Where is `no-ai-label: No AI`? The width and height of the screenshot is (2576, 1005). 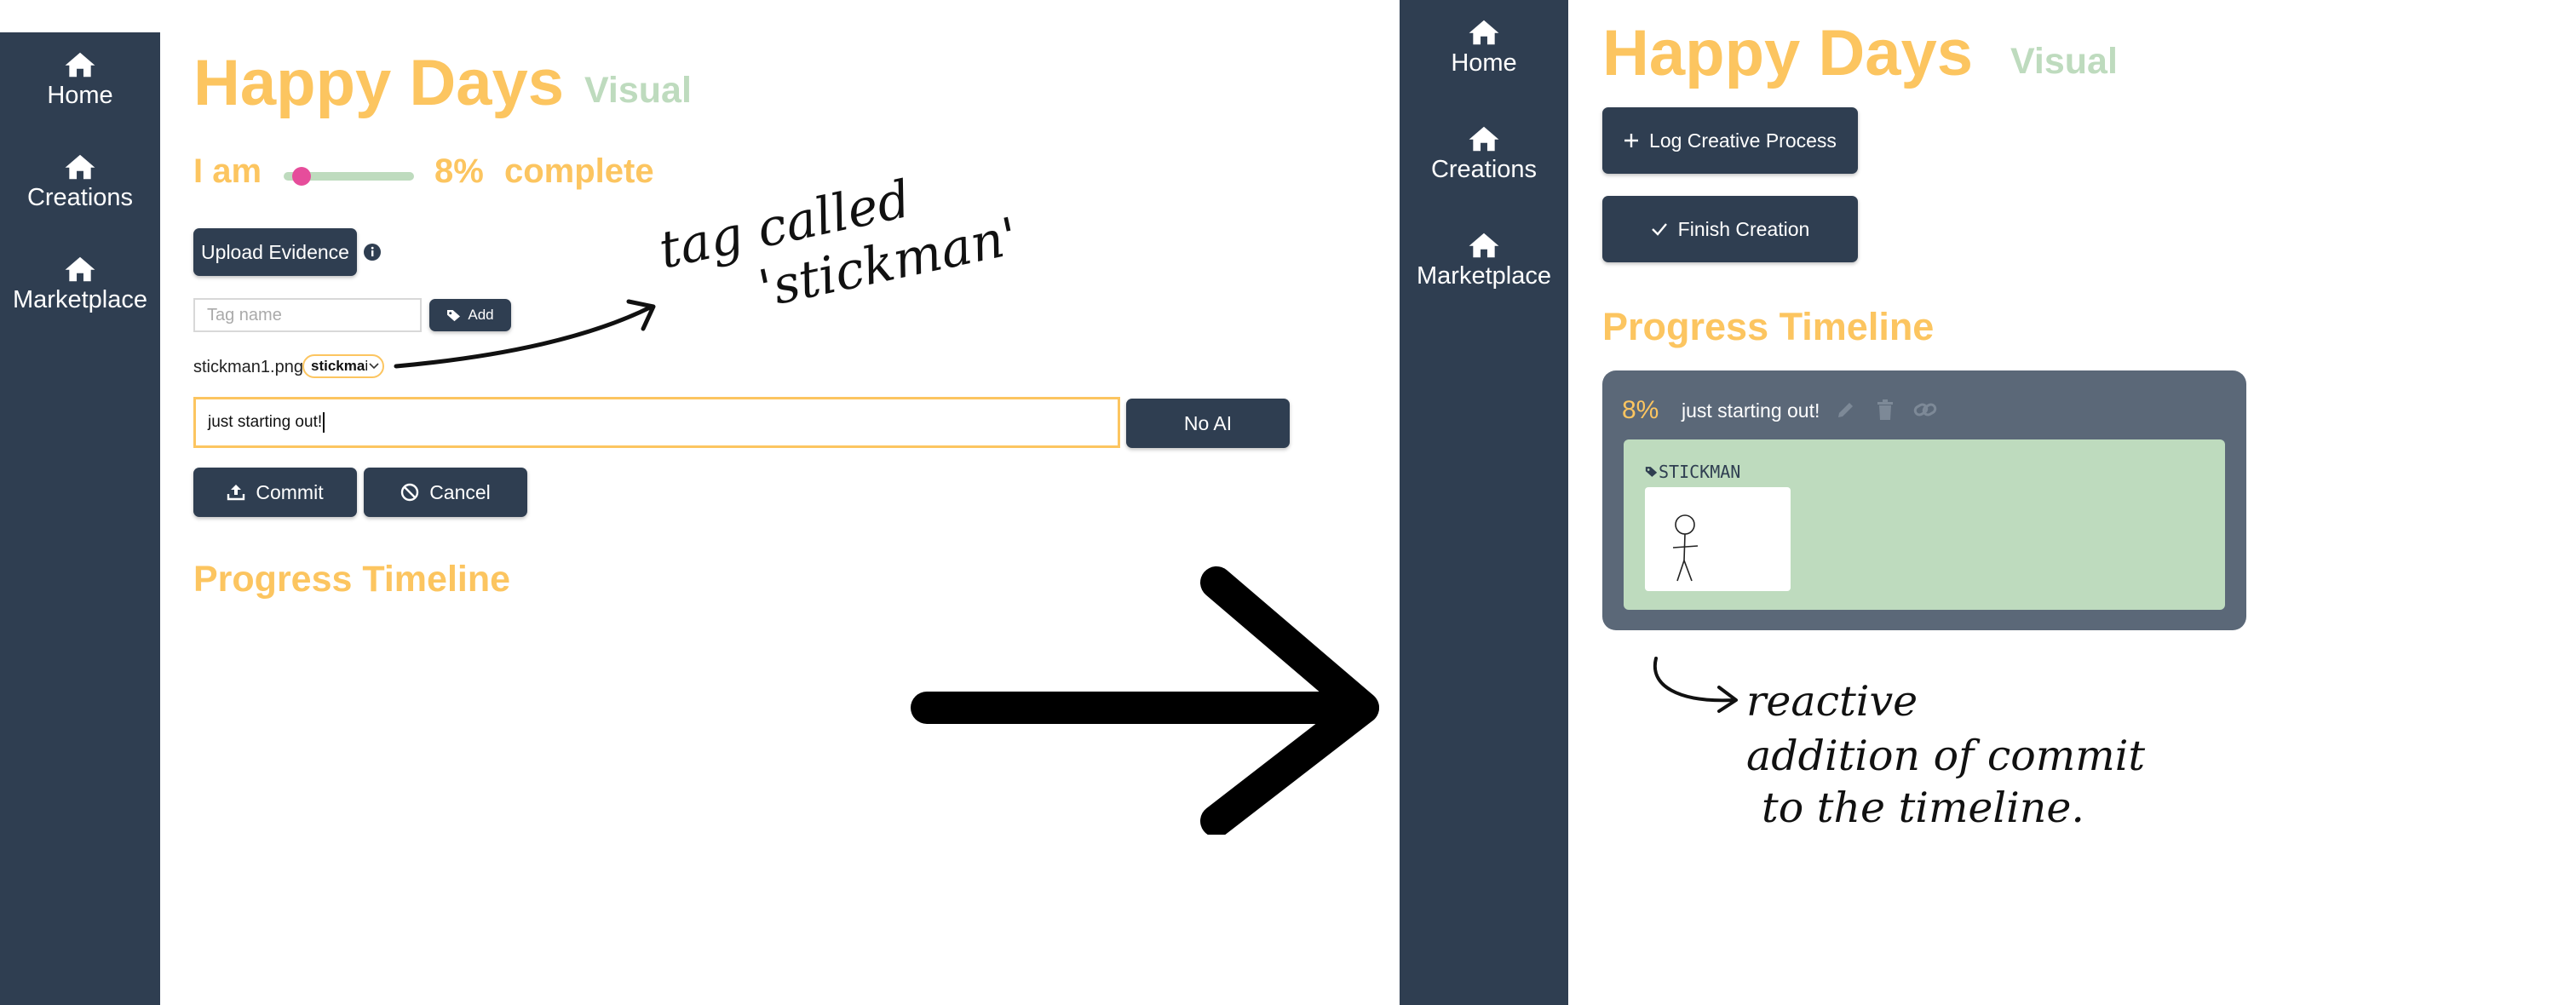 no-ai-label: No AI is located at coordinates (1208, 422).